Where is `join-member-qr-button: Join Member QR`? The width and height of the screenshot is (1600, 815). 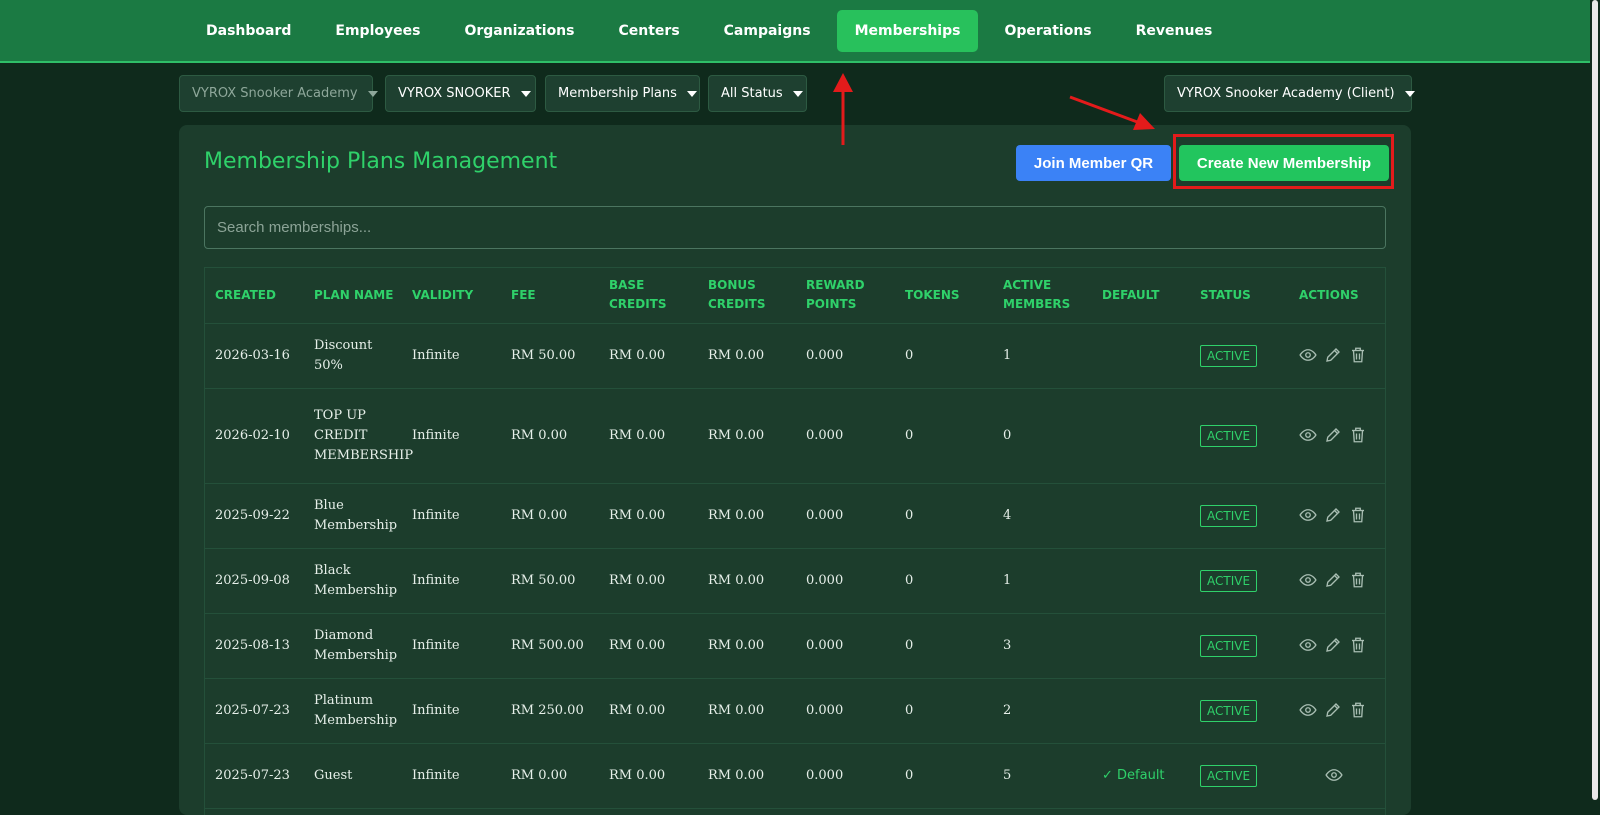 join-member-qr-button: Join Member QR is located at coordinates (1093, 163).